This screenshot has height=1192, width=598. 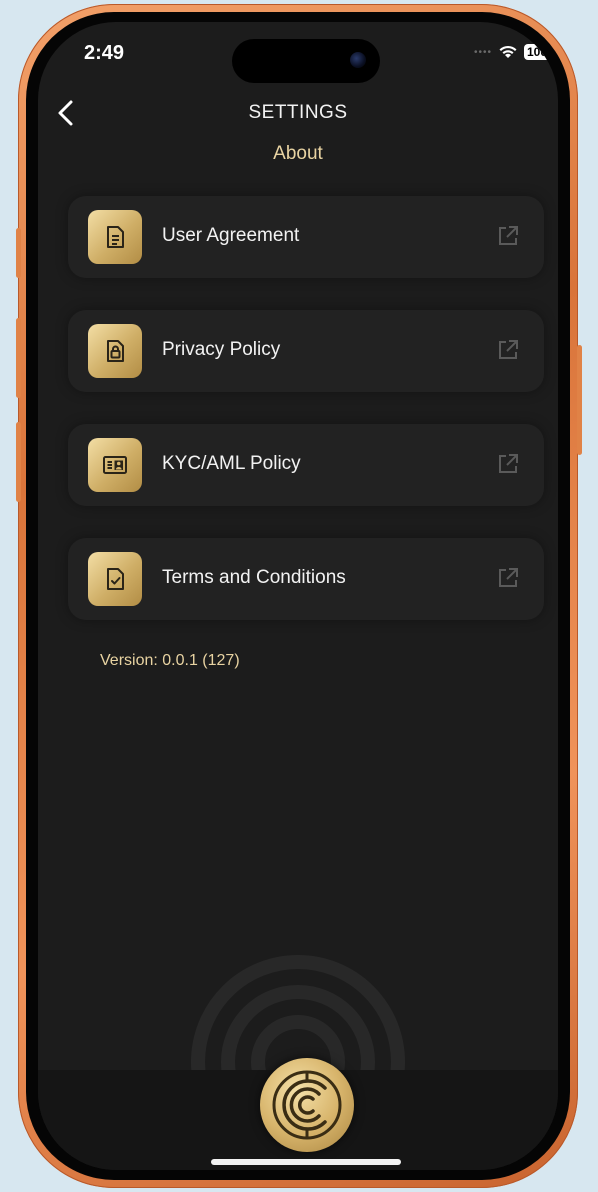 I want to click on action-button, so click(x=18, y=253).